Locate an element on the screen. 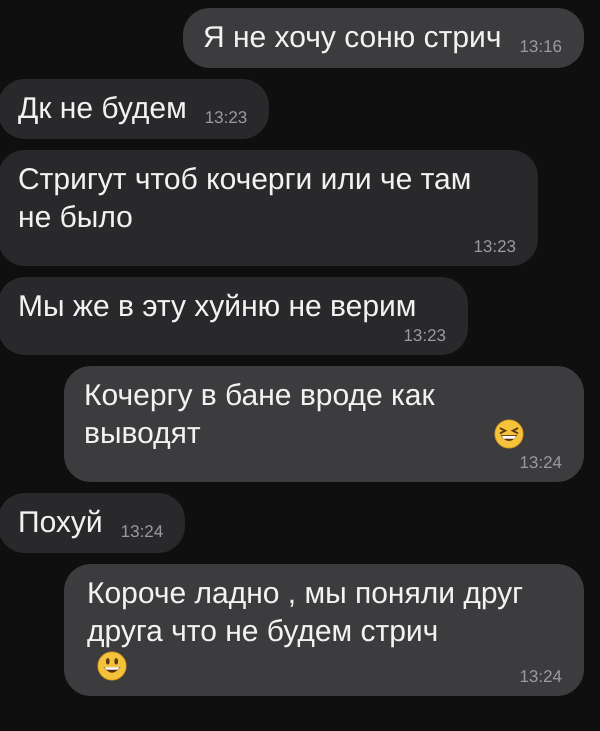 The height and width of the screenshot is (731, 600). message-time: 13:16 is located at coordinates (540, 47).